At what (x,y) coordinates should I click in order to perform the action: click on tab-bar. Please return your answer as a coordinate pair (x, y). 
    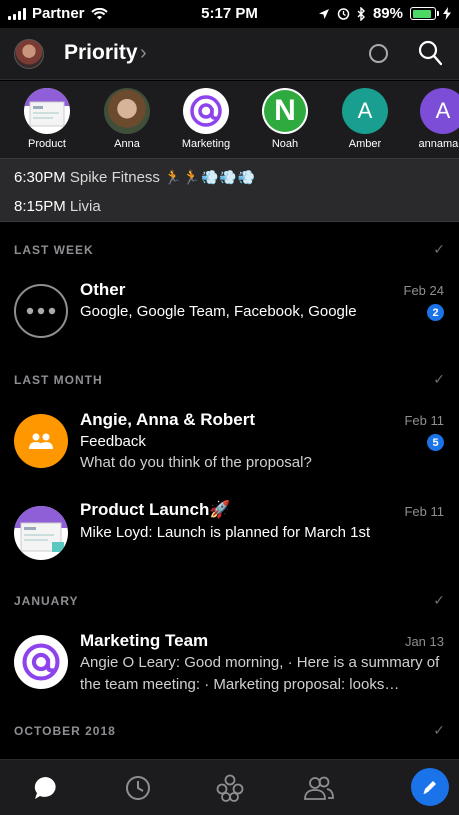
    Looking at the image, I should click on (229, 787).